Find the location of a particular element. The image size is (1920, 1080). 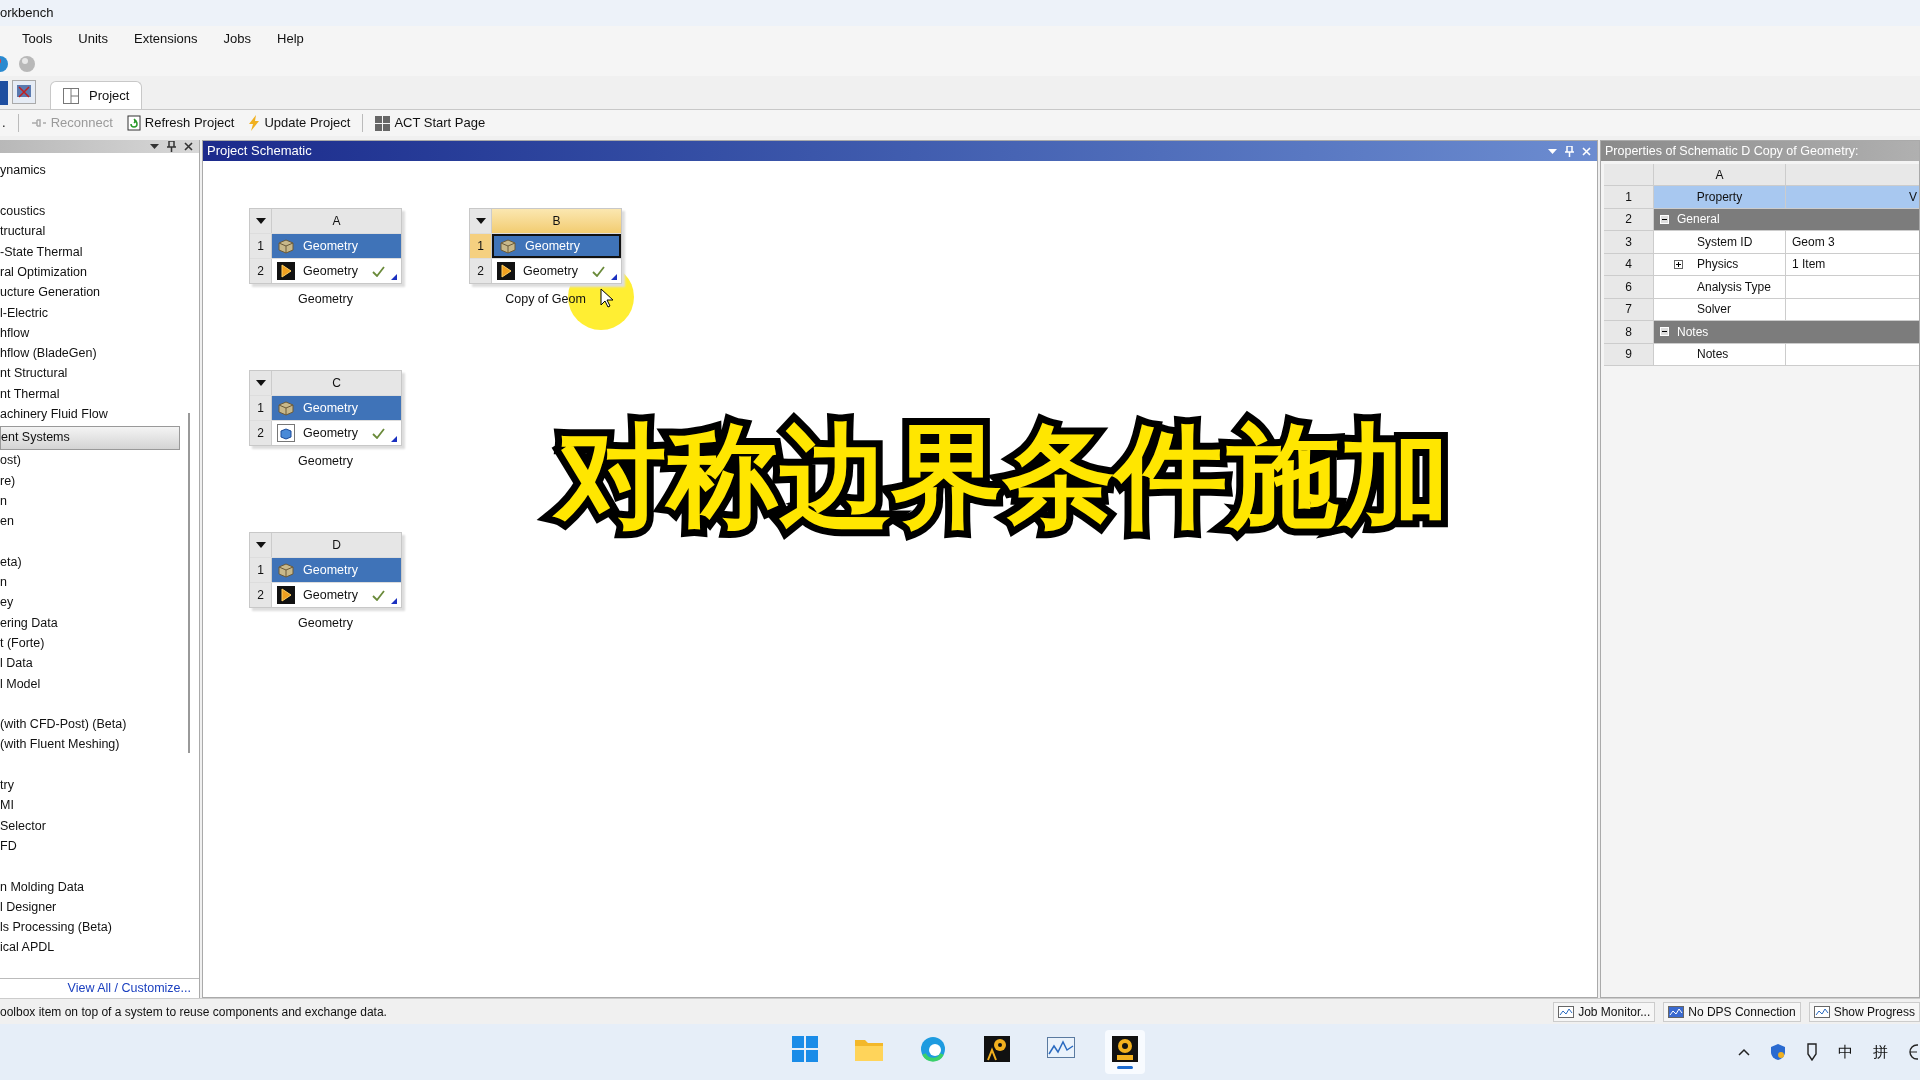

toolbox-item: ral Optimization is located at coordinates (99, 272).